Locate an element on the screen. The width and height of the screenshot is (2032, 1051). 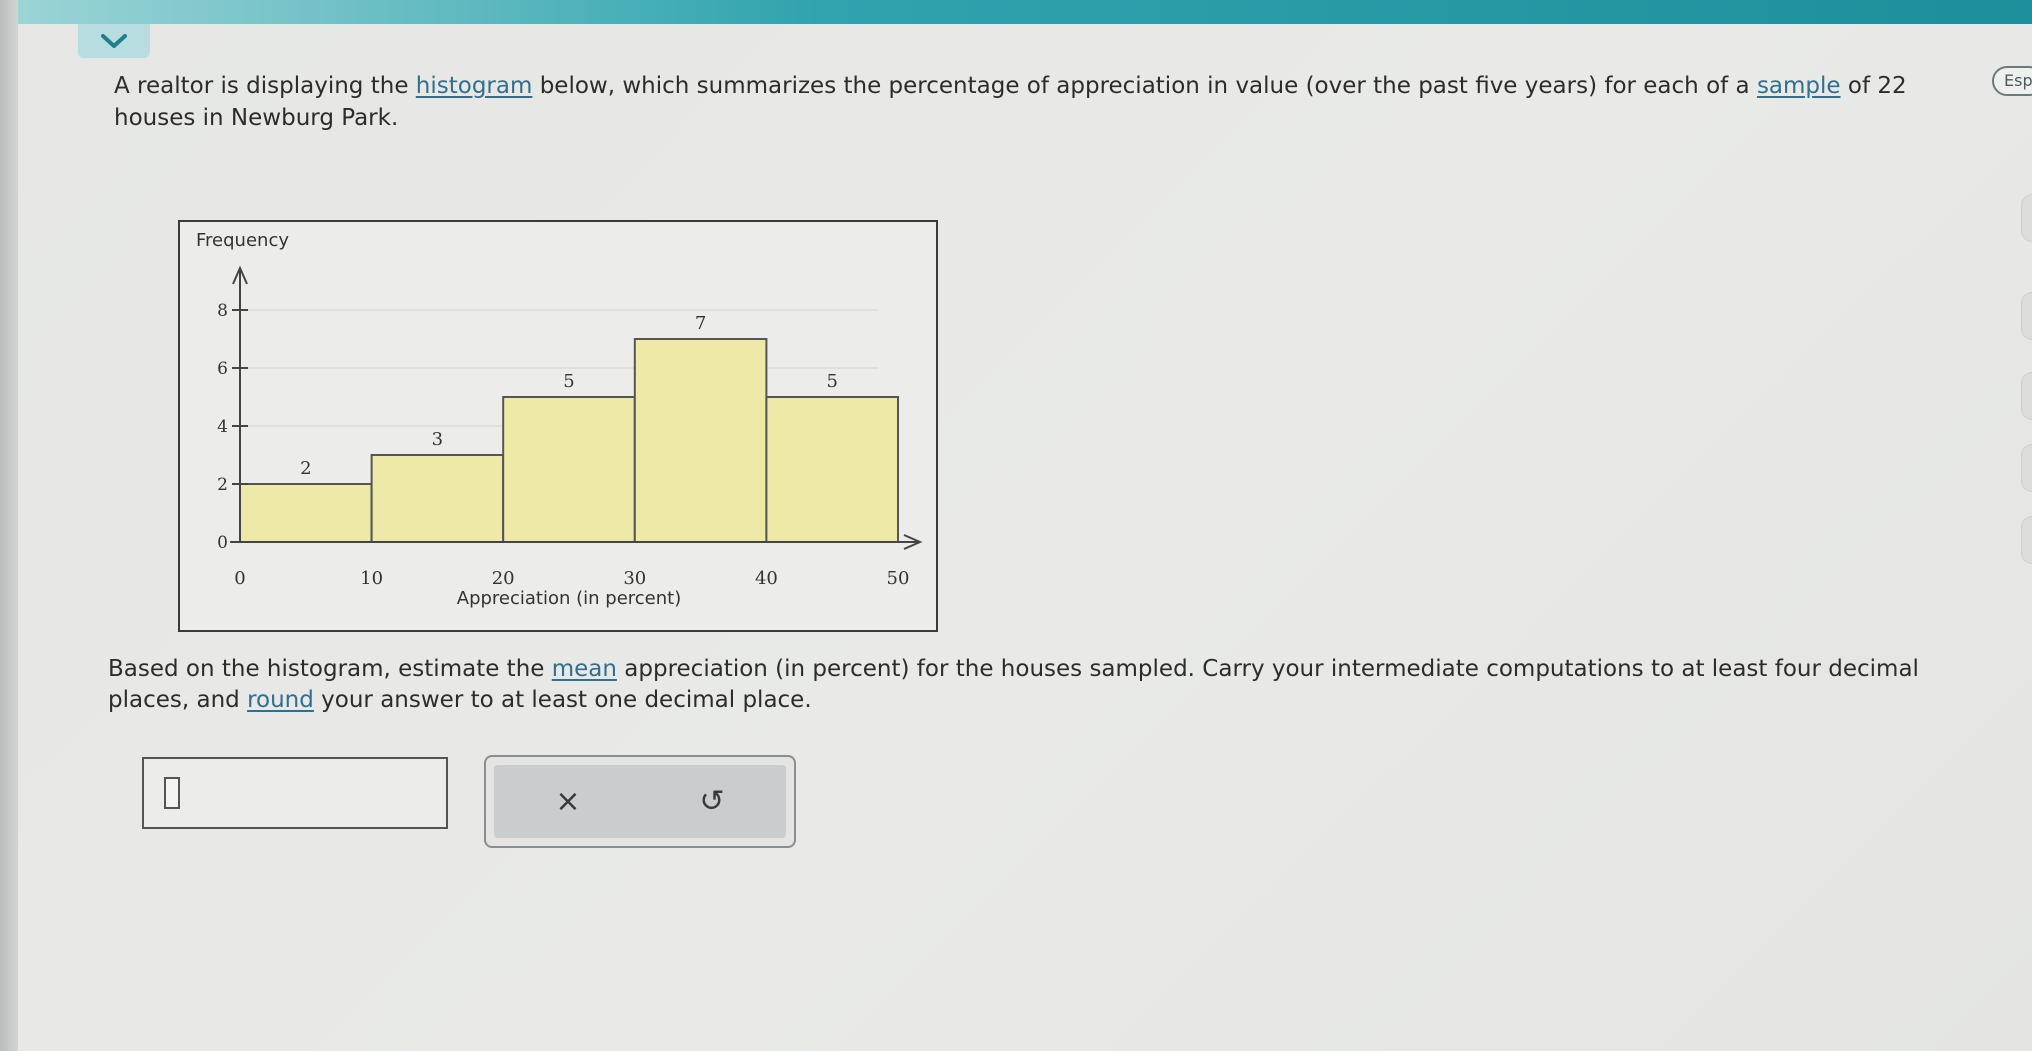
y-tick-label: 4 is located at coordinates (222, 427).